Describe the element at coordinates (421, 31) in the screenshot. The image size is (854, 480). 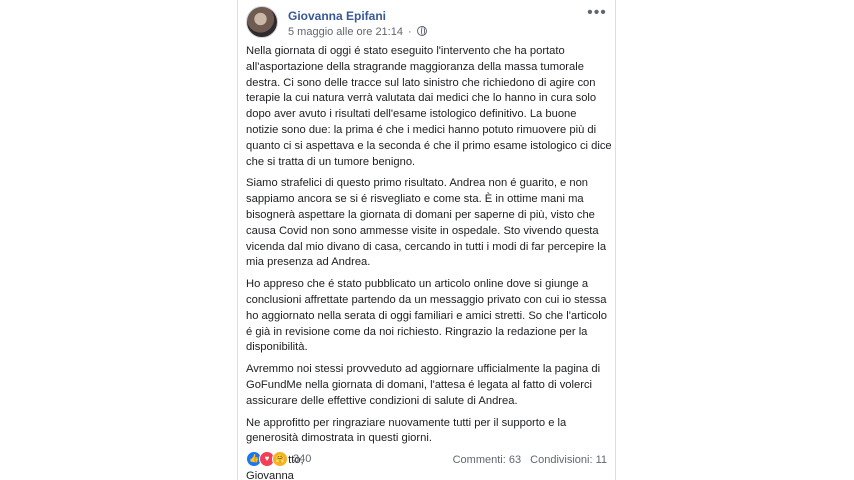
I see `globe-icon` at that location.